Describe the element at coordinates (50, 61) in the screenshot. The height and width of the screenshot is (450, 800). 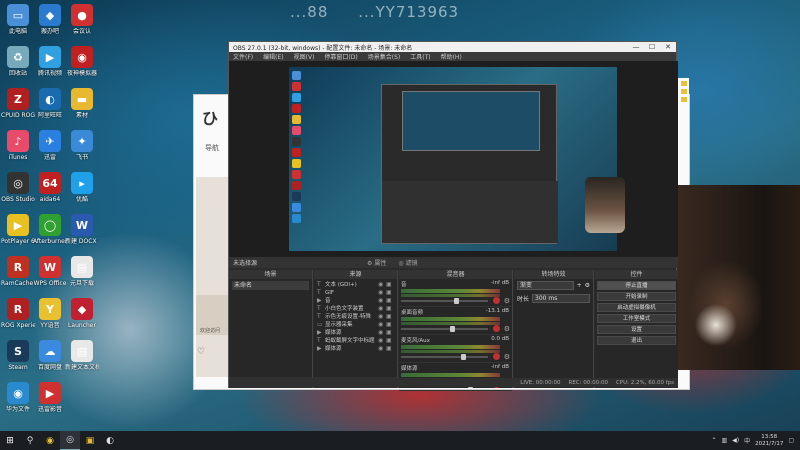
I see `desktop-icon: ▶ 腾讯视频` at that location.